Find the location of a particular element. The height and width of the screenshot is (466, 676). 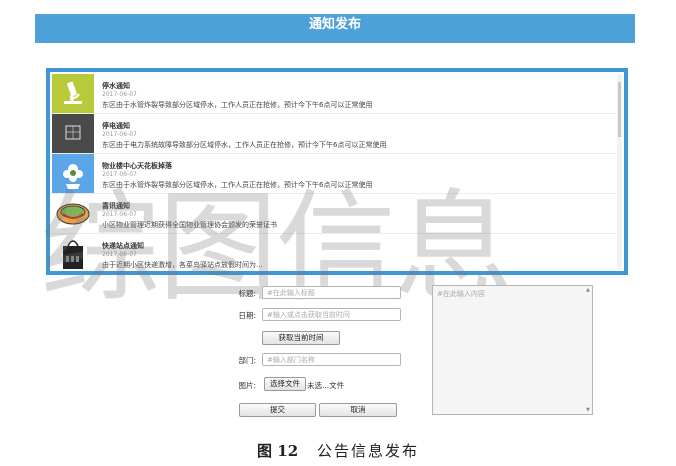

page-title: 通知发布 is located at coordinates (334, 24).